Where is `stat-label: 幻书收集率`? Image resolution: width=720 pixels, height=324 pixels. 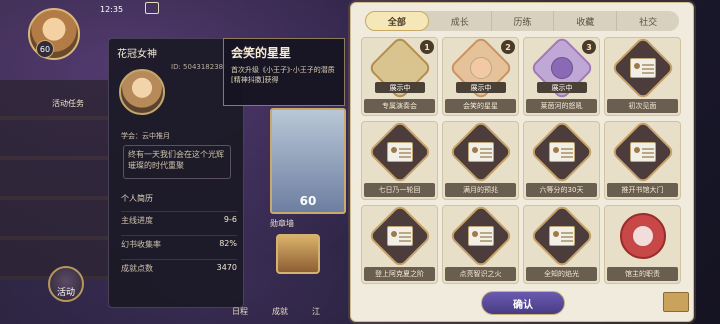 stat-label: 幻书收集率 is located at coordinates (141, 244).